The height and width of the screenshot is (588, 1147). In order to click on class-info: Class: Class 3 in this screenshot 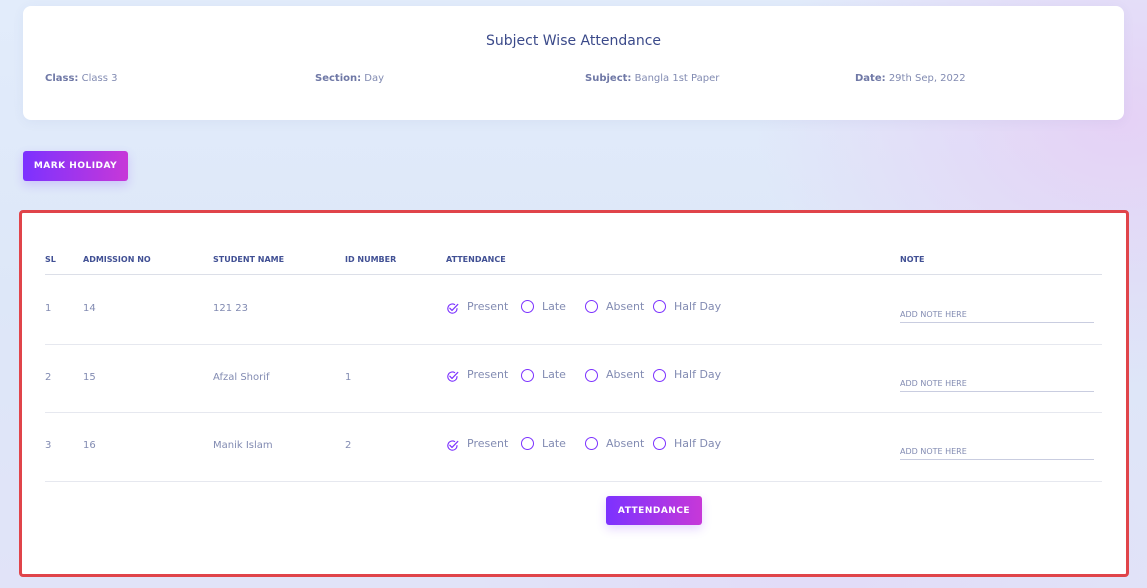, I will do `click(81, 78)`.